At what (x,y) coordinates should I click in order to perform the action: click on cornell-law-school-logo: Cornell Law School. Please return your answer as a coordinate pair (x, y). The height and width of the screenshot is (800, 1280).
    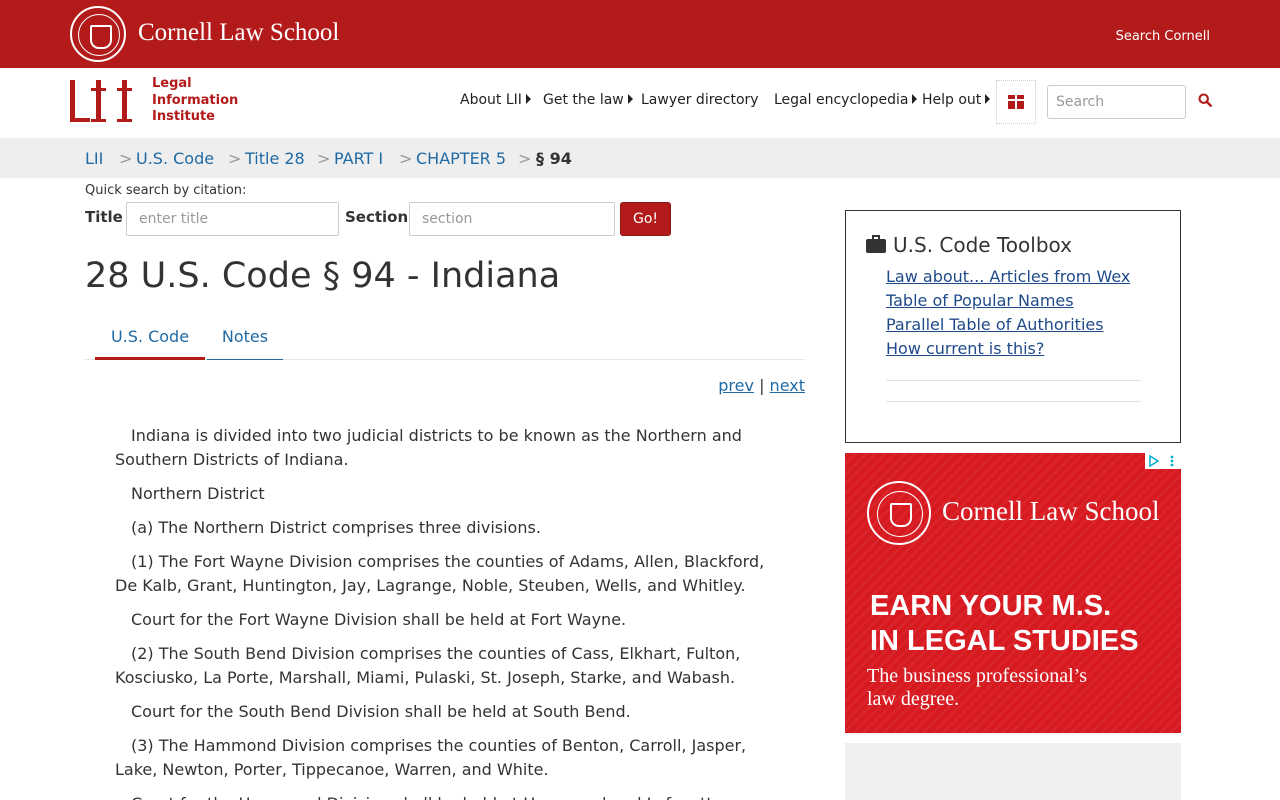
    Looking at the image, I should click on (238, 33).